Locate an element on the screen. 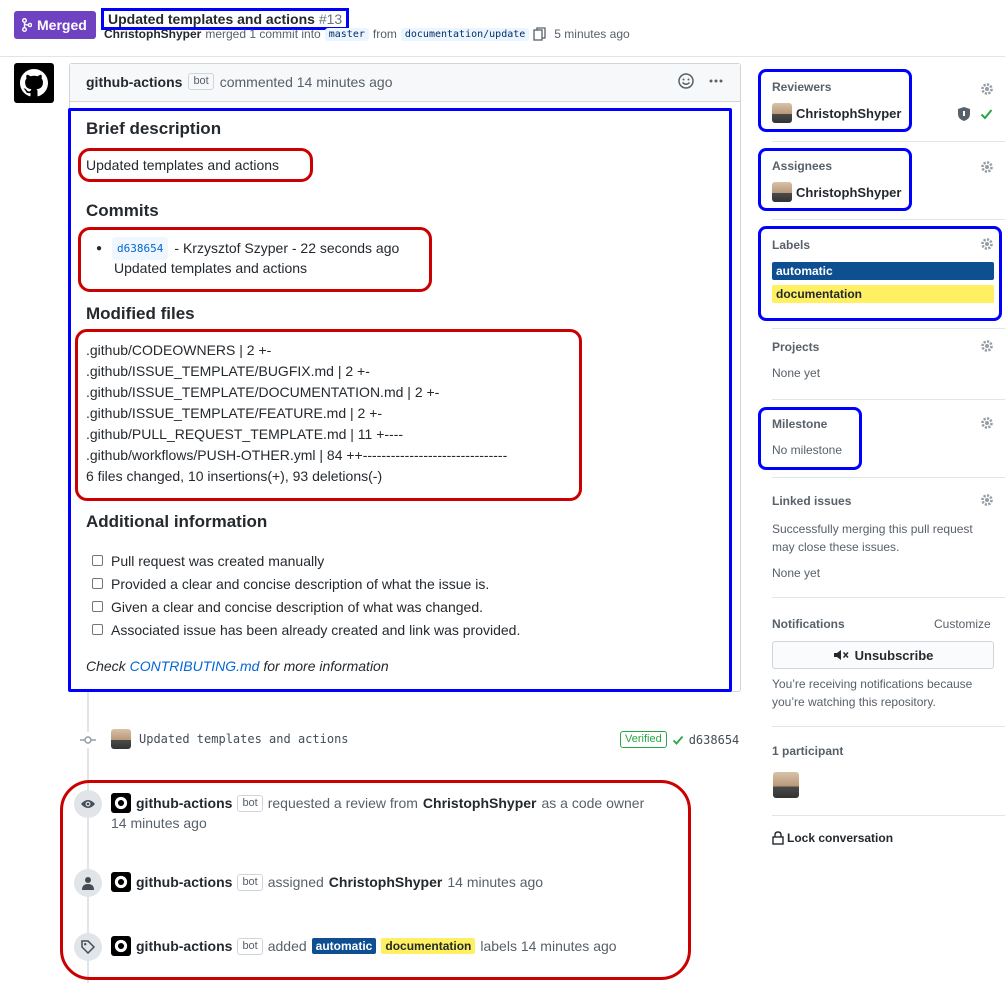 This screenshot has height=983, width=1005. person-icon is located at coordinates (88, 883).